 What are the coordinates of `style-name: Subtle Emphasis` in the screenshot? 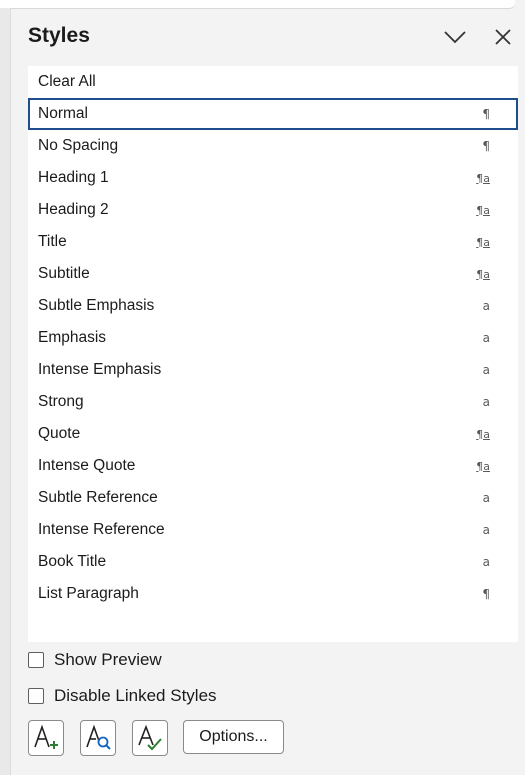 It's located at (96, 305).